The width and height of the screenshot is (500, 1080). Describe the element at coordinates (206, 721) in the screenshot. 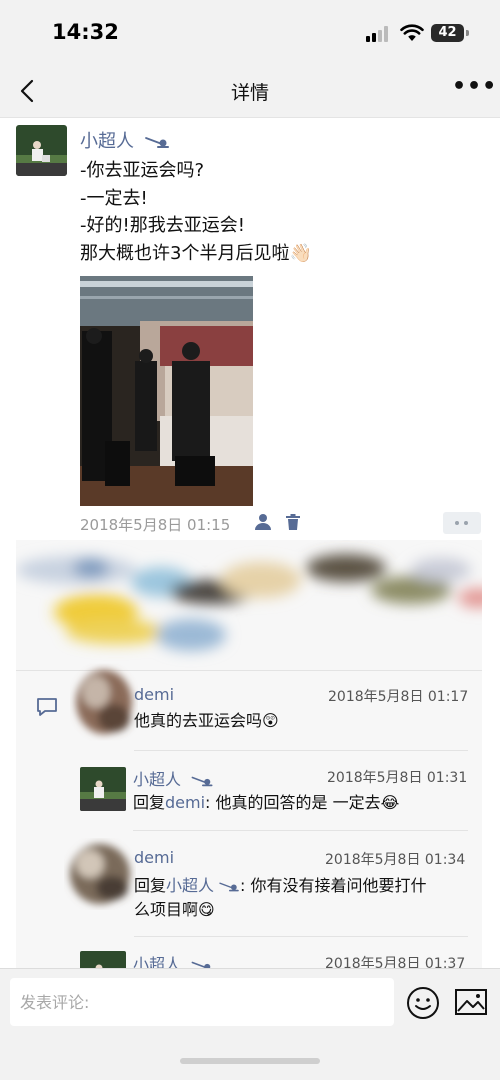

I see `comment-text: 他真的去亚运会吗😲` at that location.